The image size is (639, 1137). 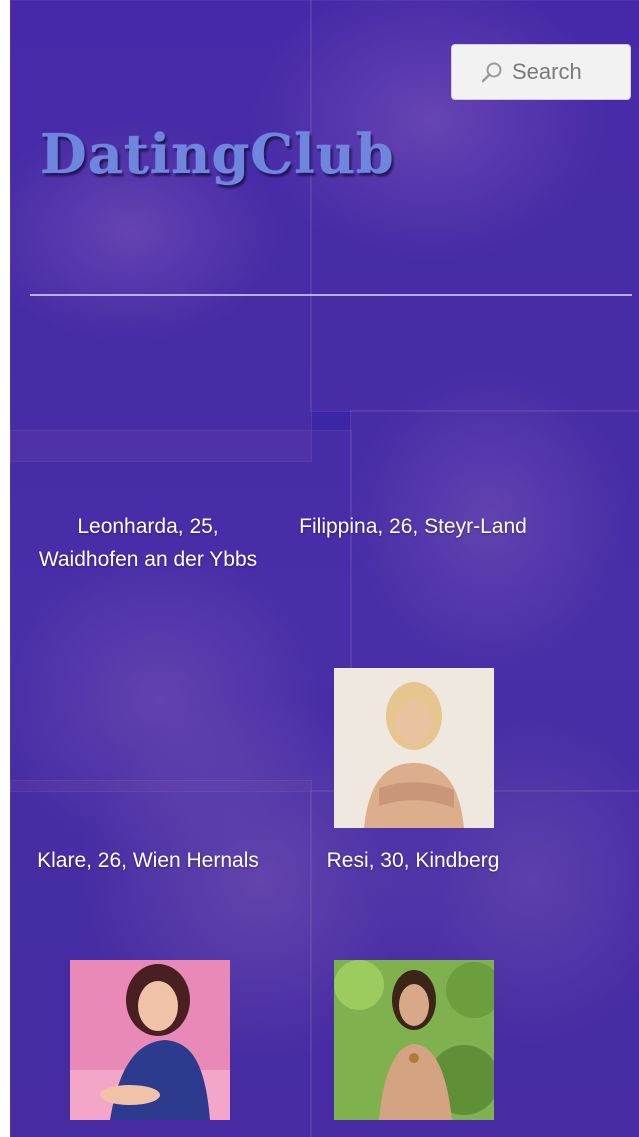 I want to click on header-divider, so click(x=331, y=295).